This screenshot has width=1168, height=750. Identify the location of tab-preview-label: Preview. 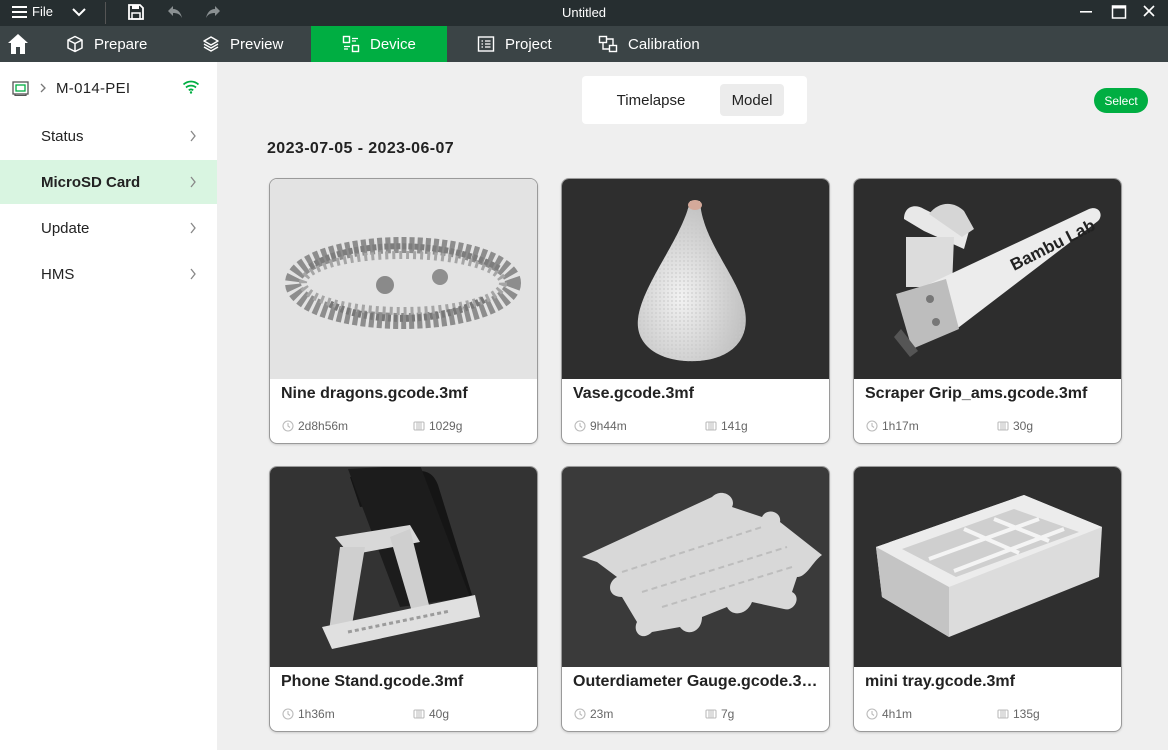
(257, 44).